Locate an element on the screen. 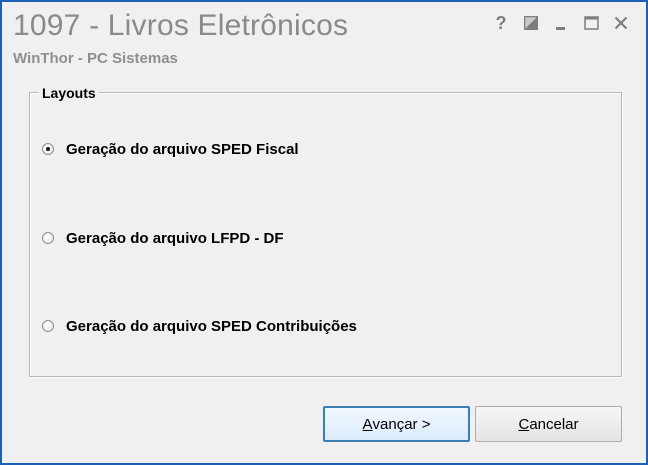 The height and width of the screenshot is (465, 648). window-subtitle: WinThor - PC Sistemas is located at coordinates (95, 58).